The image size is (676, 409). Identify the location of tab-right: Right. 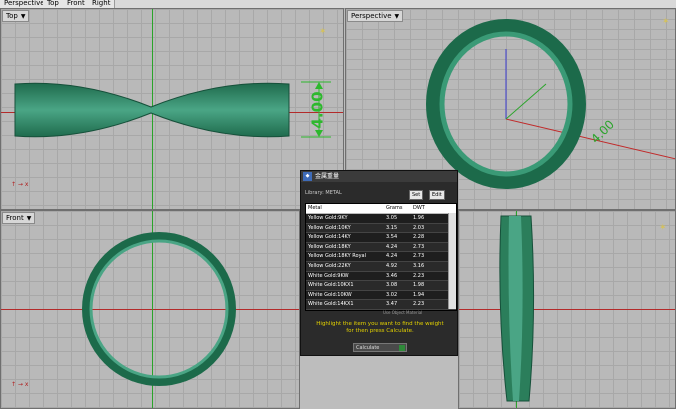
(102, 4).